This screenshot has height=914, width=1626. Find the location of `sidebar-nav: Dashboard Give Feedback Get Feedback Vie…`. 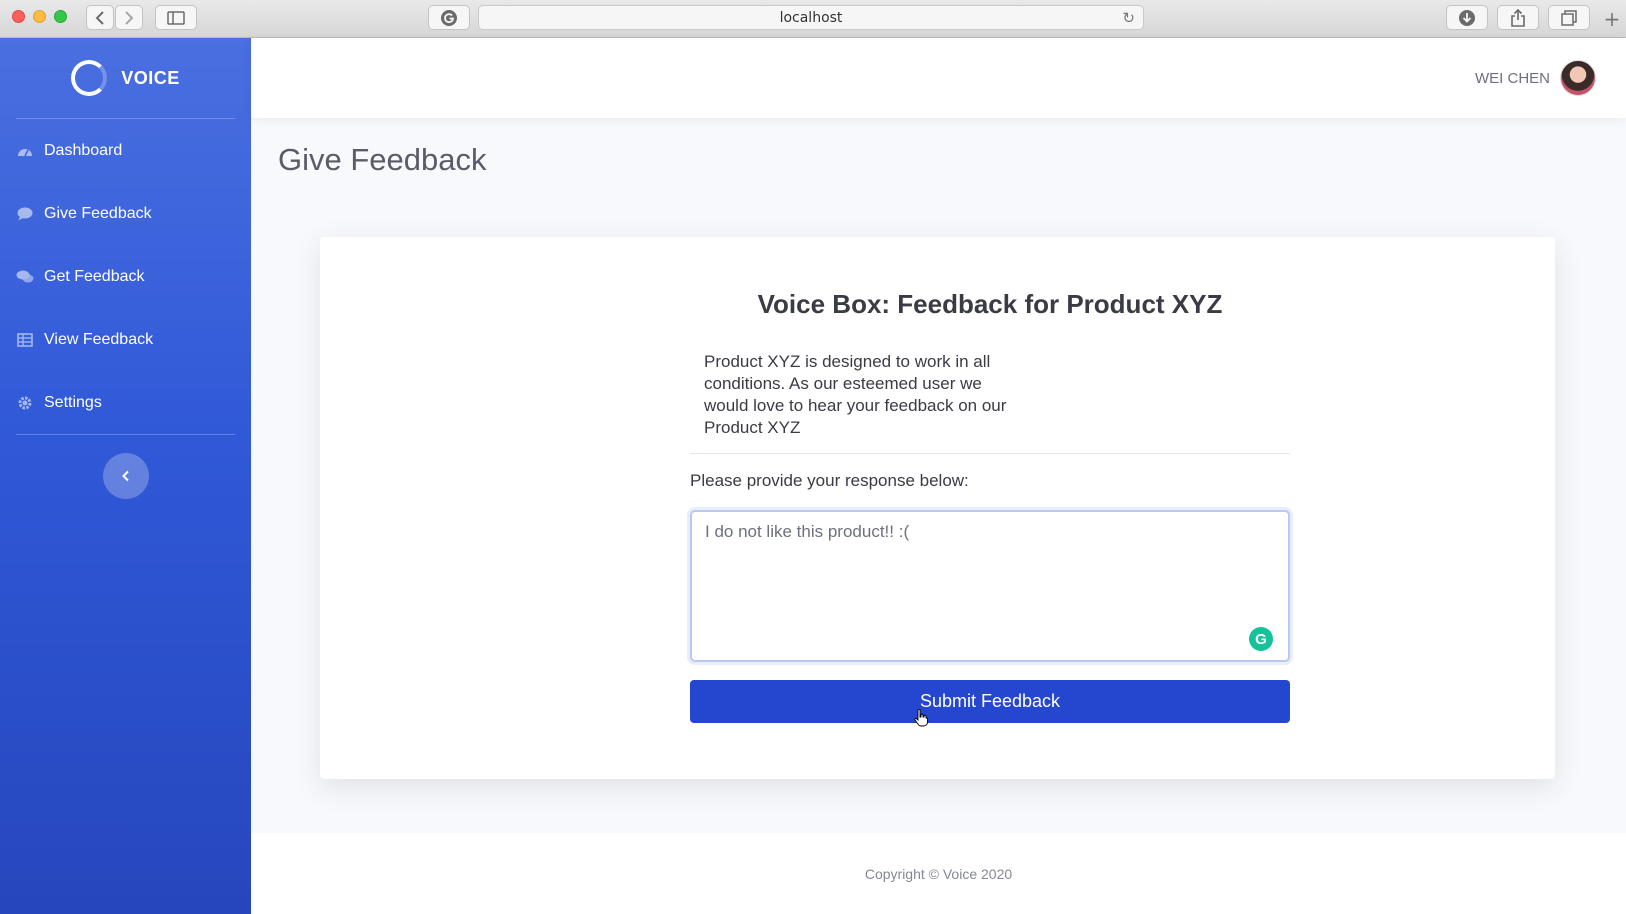

sidebar-nav: Dashboard Give Feedback Get Feedback Vie… is located at coordinates (125, 276).